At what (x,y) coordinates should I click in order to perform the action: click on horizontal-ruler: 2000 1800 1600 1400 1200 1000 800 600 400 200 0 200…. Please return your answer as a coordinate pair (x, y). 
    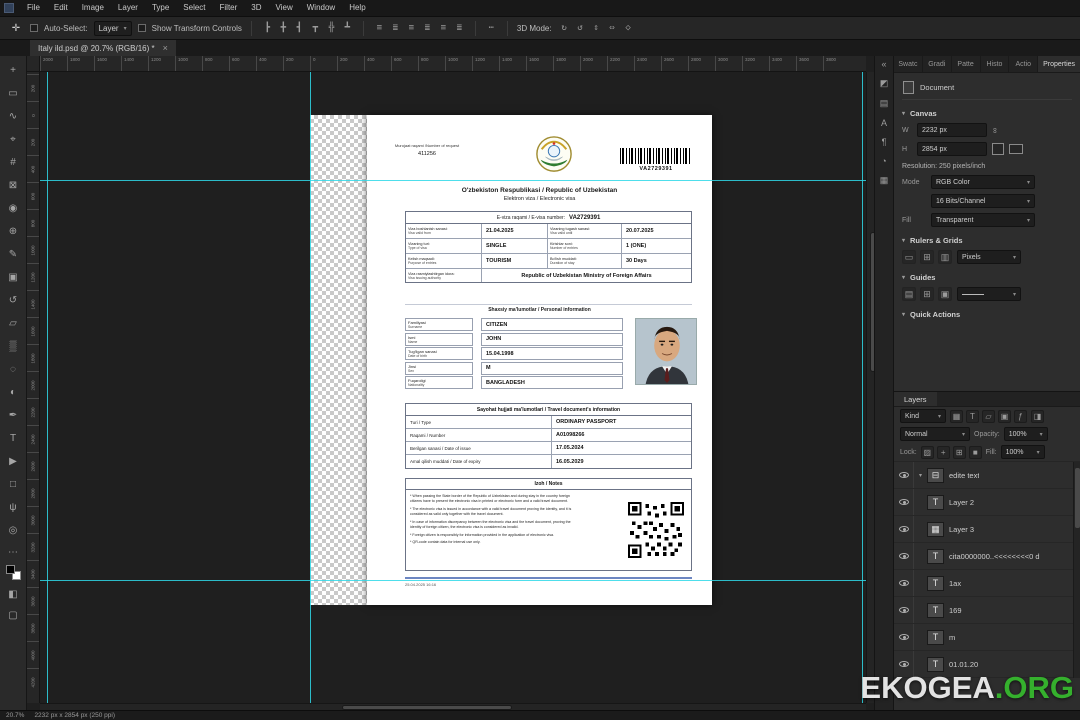
    Looking at the image, I should click on (453, 64).